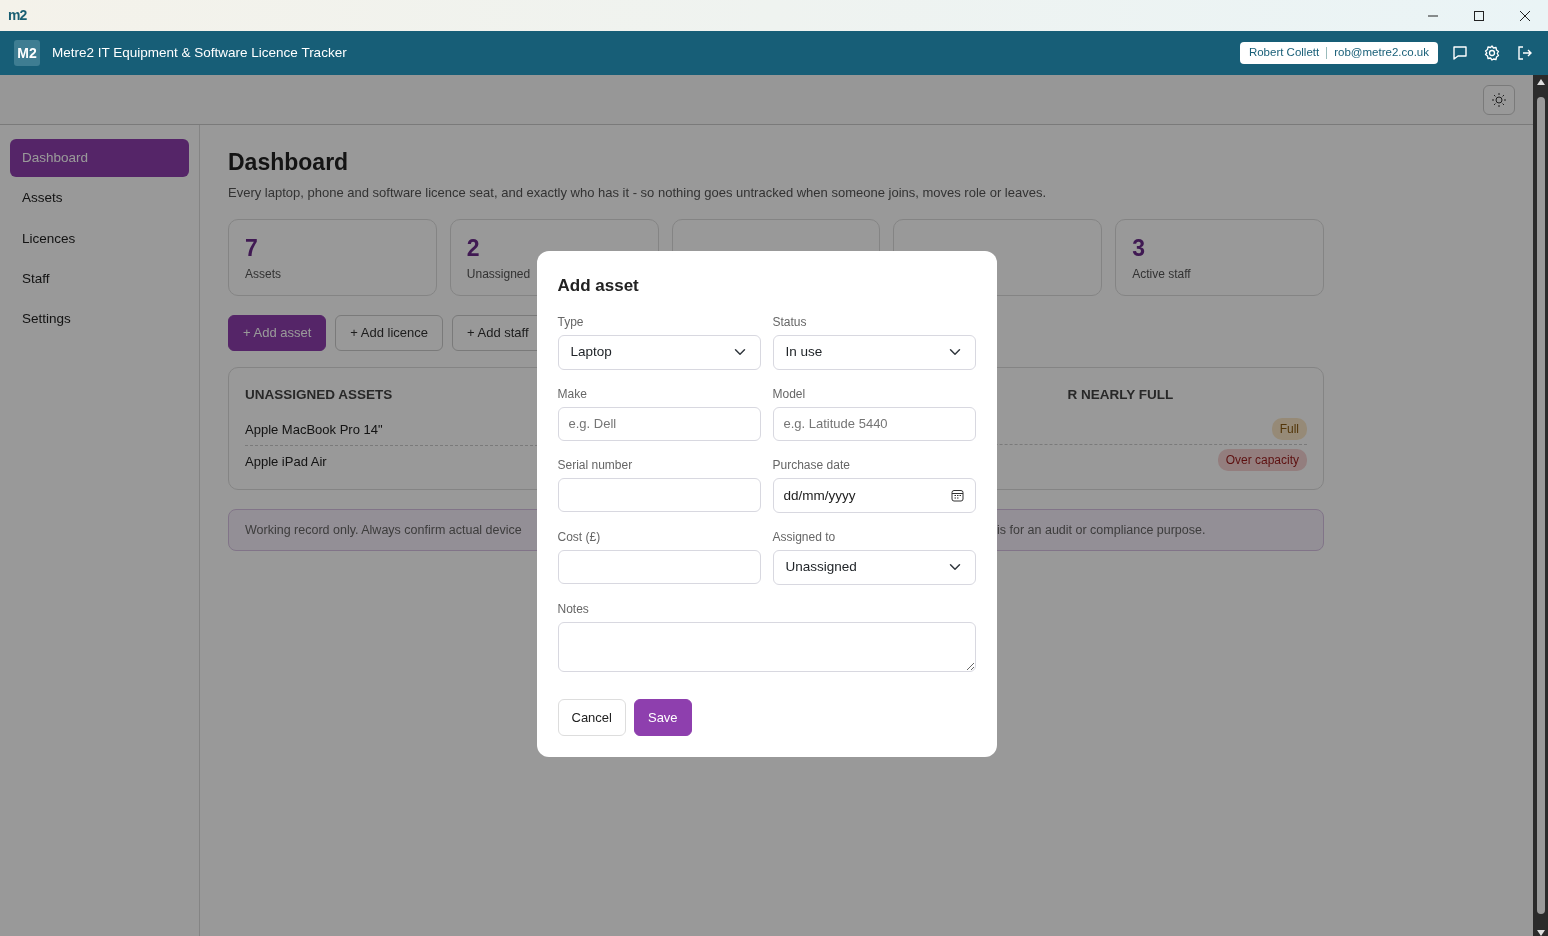 This screenshot has width=1548, height=936. Describe the element at coordinates (277, 333) in the screenshot. I see `action-button: + Add asset` at that location.